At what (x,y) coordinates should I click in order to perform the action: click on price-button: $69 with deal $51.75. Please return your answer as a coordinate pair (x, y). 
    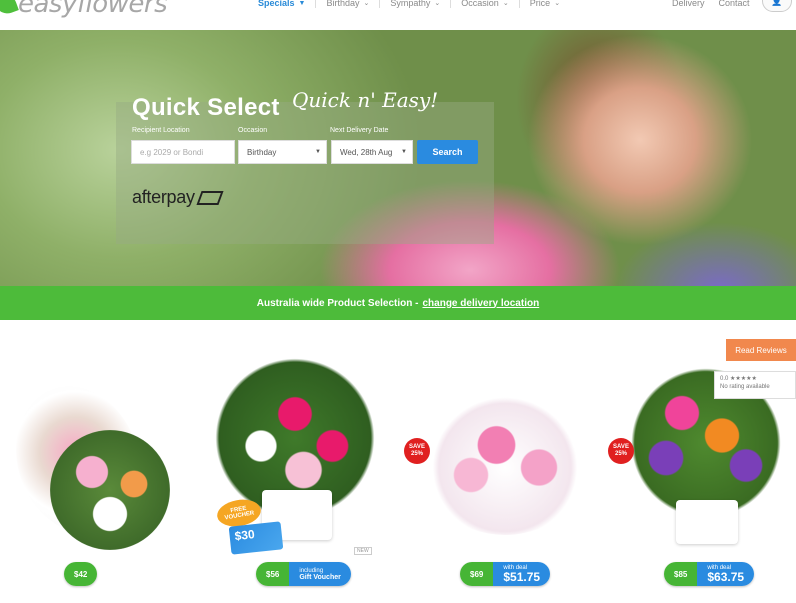
    Looking at the image, I should click on (505, 574).